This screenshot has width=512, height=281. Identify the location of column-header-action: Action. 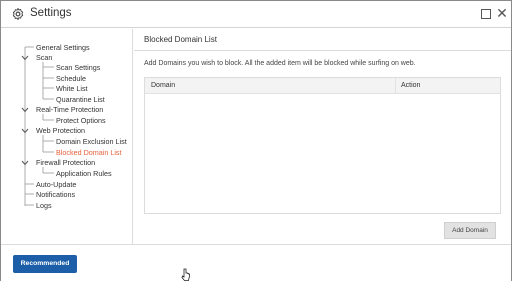
(410, 85).